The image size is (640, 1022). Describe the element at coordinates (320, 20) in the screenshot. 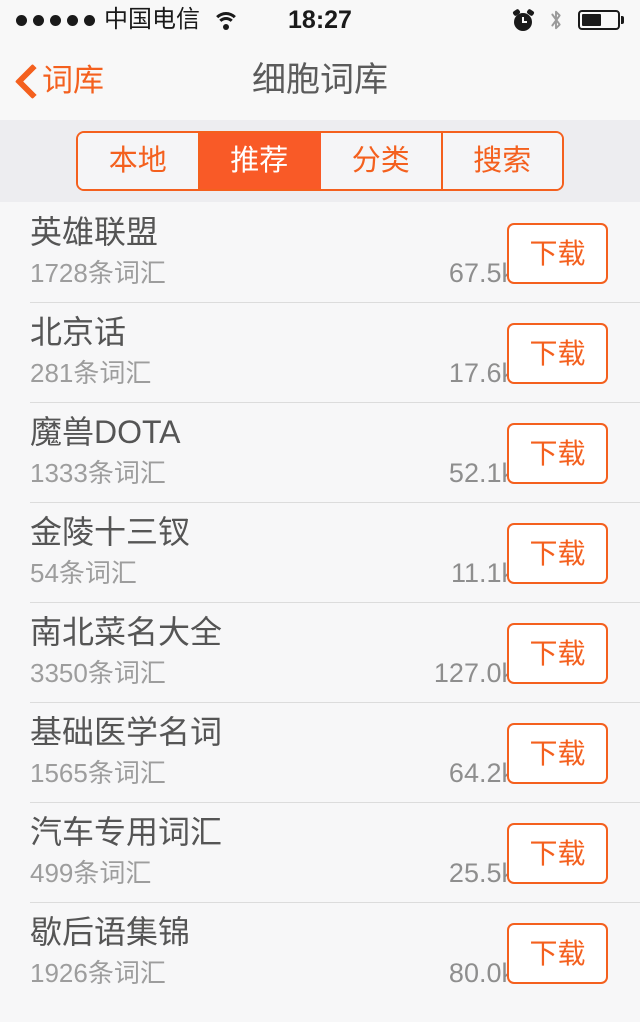

I see `status-bar: 中国电信 18:27` at that location.